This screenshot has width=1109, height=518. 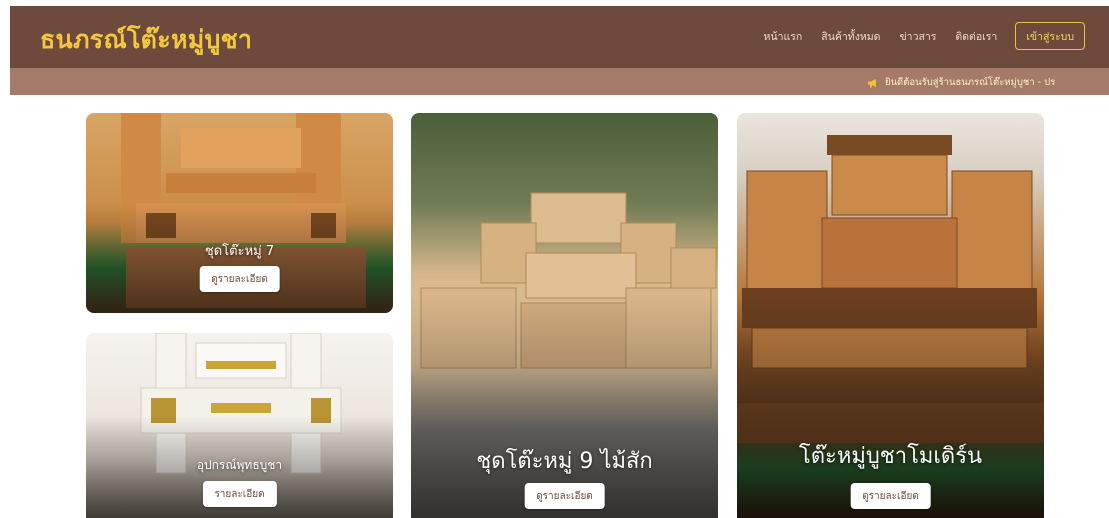 I want to click on nav-news: ข่าวสาร, so click(x=918, y=36).